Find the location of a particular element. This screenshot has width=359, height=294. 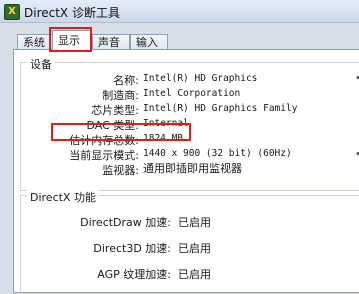

direct3d-value: 已启用 is located at coordinates (194, 248).